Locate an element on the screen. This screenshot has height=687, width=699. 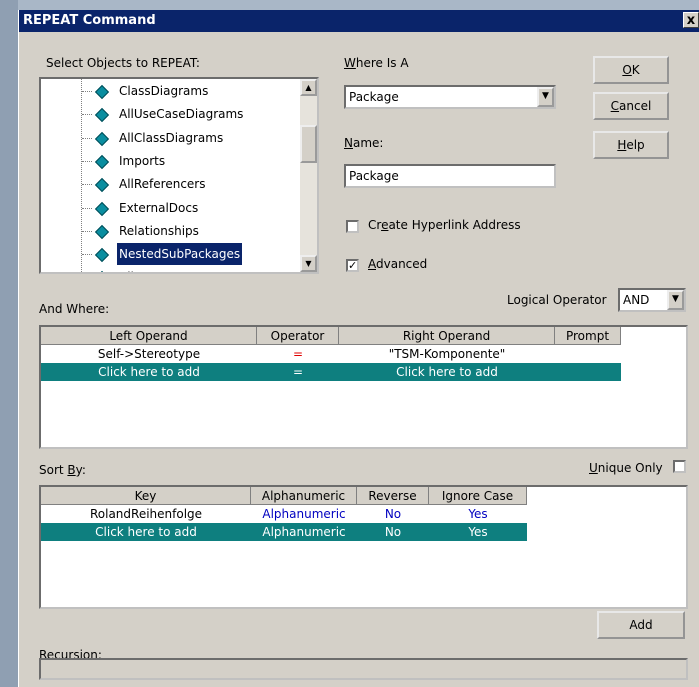
tree-item: AllUseCaseDiagrams is located at coordinates (170, 114).